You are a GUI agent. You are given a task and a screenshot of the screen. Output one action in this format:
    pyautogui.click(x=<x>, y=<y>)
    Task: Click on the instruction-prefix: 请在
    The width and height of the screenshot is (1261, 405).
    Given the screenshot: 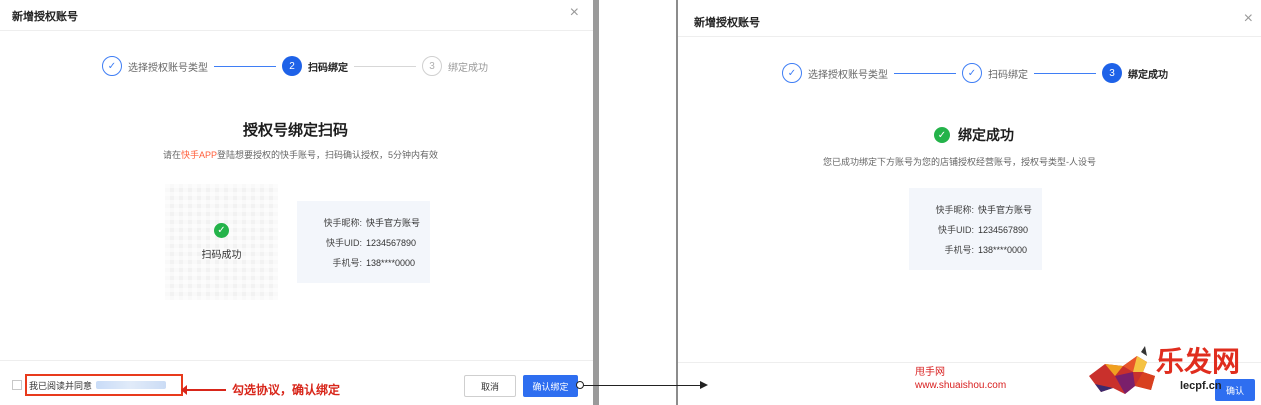 What is the action you would take?
    pyautogui.click(x=172, y=155)
    